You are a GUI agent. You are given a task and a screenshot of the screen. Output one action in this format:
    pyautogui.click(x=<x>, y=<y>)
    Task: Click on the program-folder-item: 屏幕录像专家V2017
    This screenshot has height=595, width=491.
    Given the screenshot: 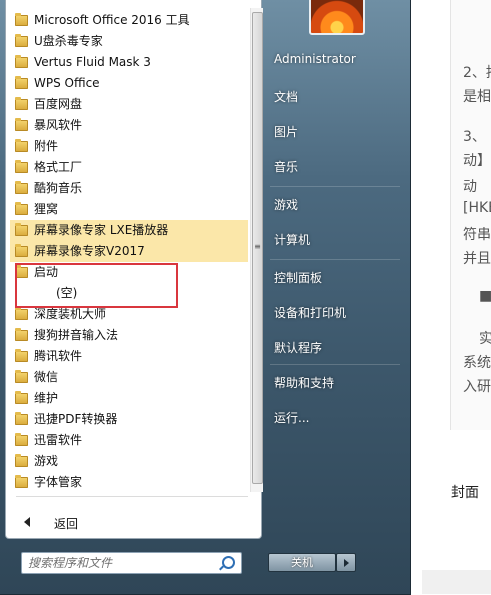 What is the action you would take?
    pyautogui.click(x=129, y=251)
    